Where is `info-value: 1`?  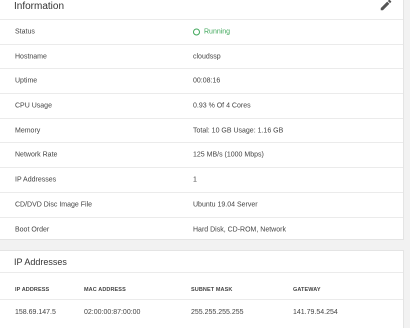
info-value: 1 is located at coordinates (195, 180).